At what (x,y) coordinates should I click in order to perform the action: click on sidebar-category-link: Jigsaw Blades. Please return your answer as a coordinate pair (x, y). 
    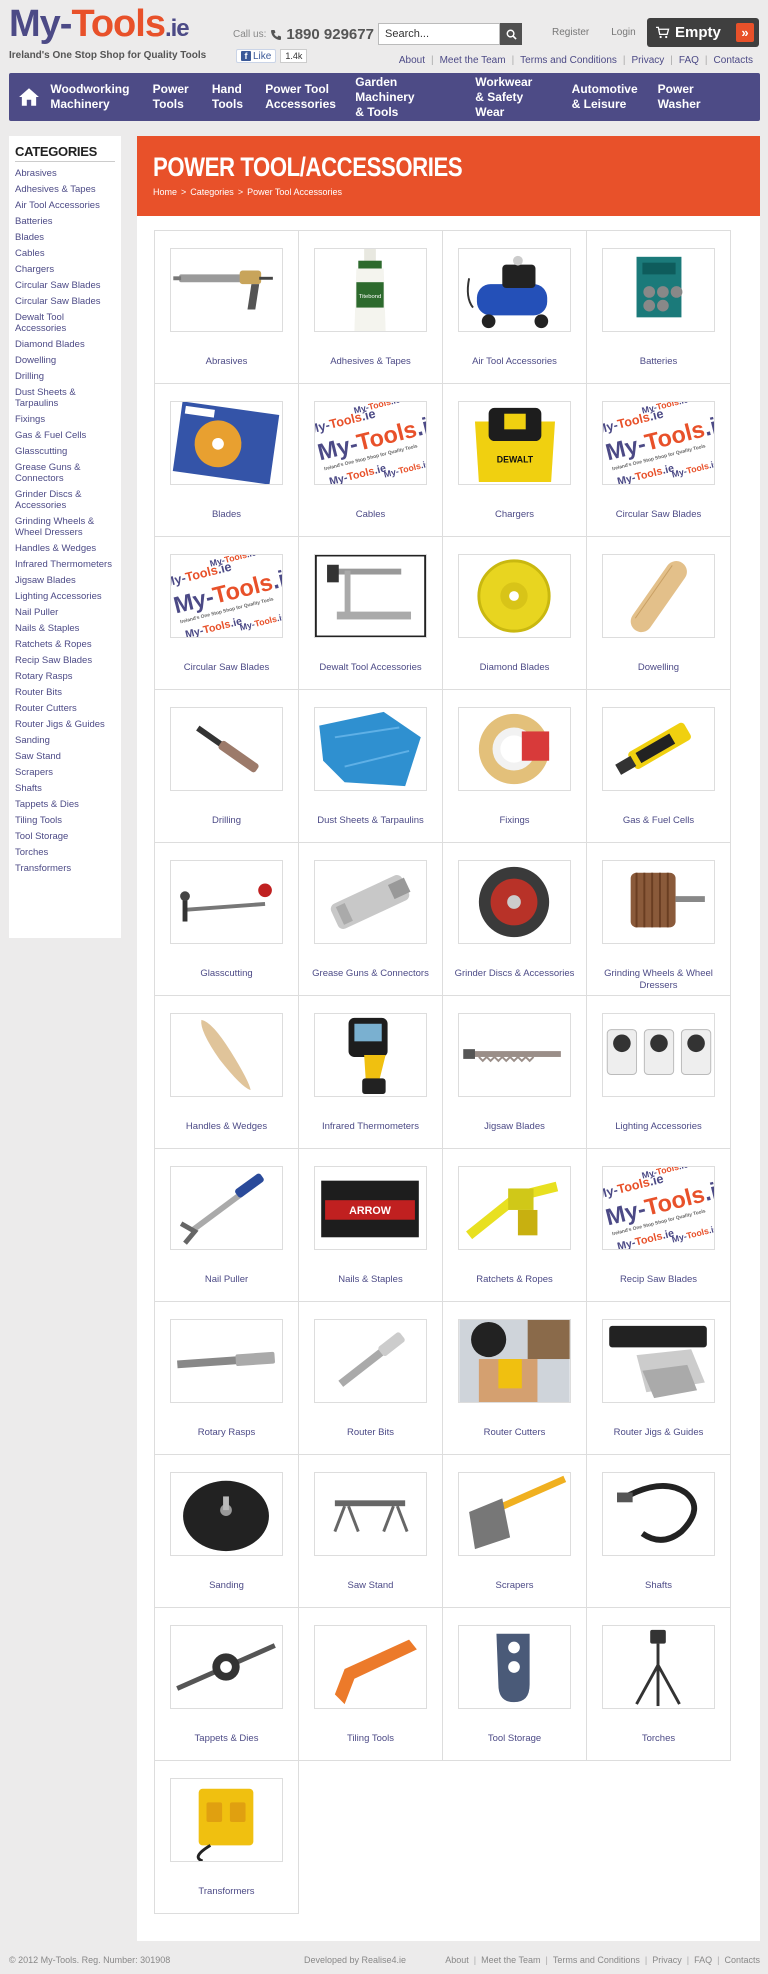
    Looking at the image, I should click on (65, 581).